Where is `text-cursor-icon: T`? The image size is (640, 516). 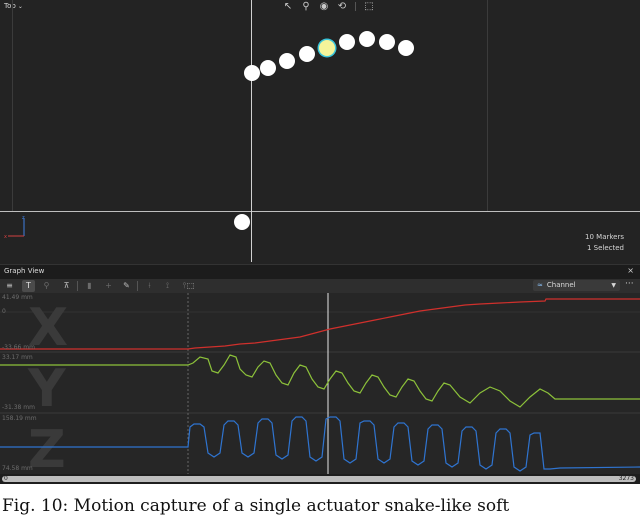
text-cursor-icon: T is located at coordinates (28, 286).